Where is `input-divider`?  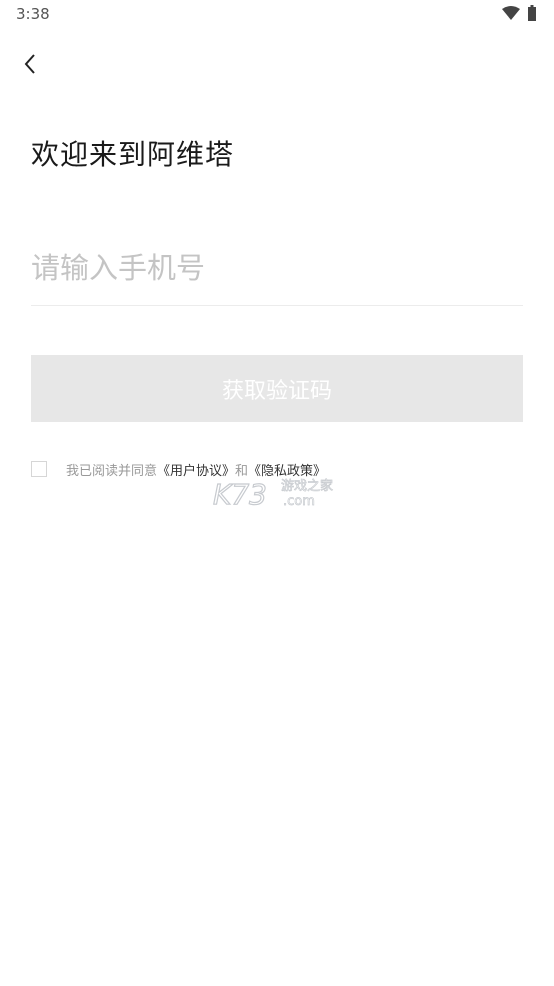
input-divider is located at coordinates (277, 305).